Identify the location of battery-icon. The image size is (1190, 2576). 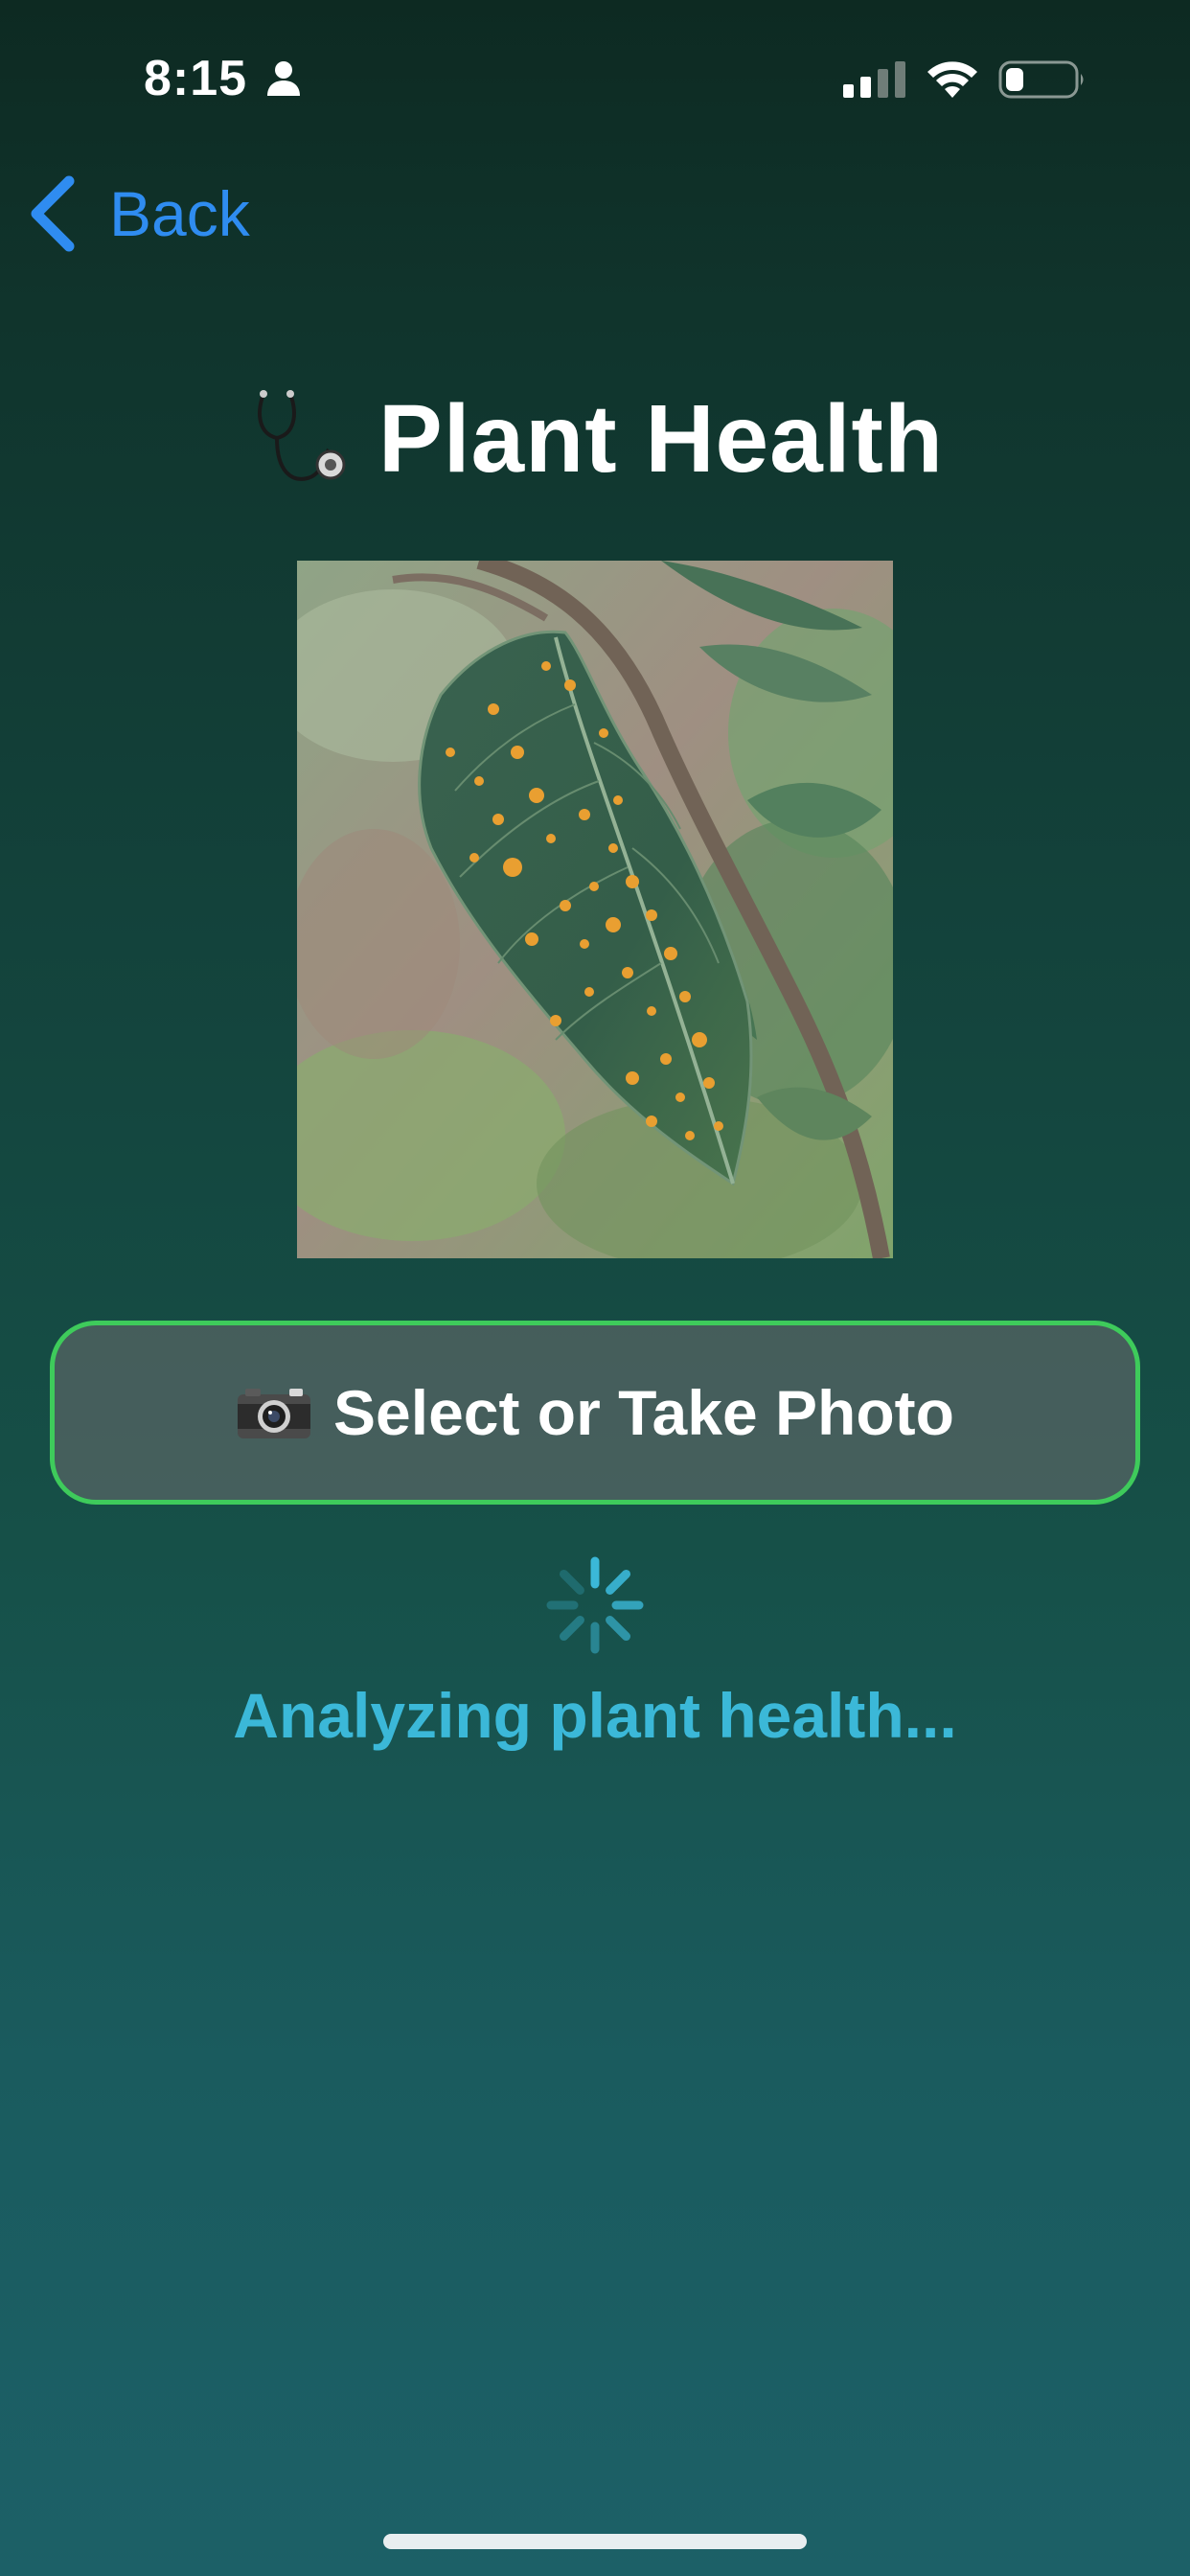
(1041, 79).